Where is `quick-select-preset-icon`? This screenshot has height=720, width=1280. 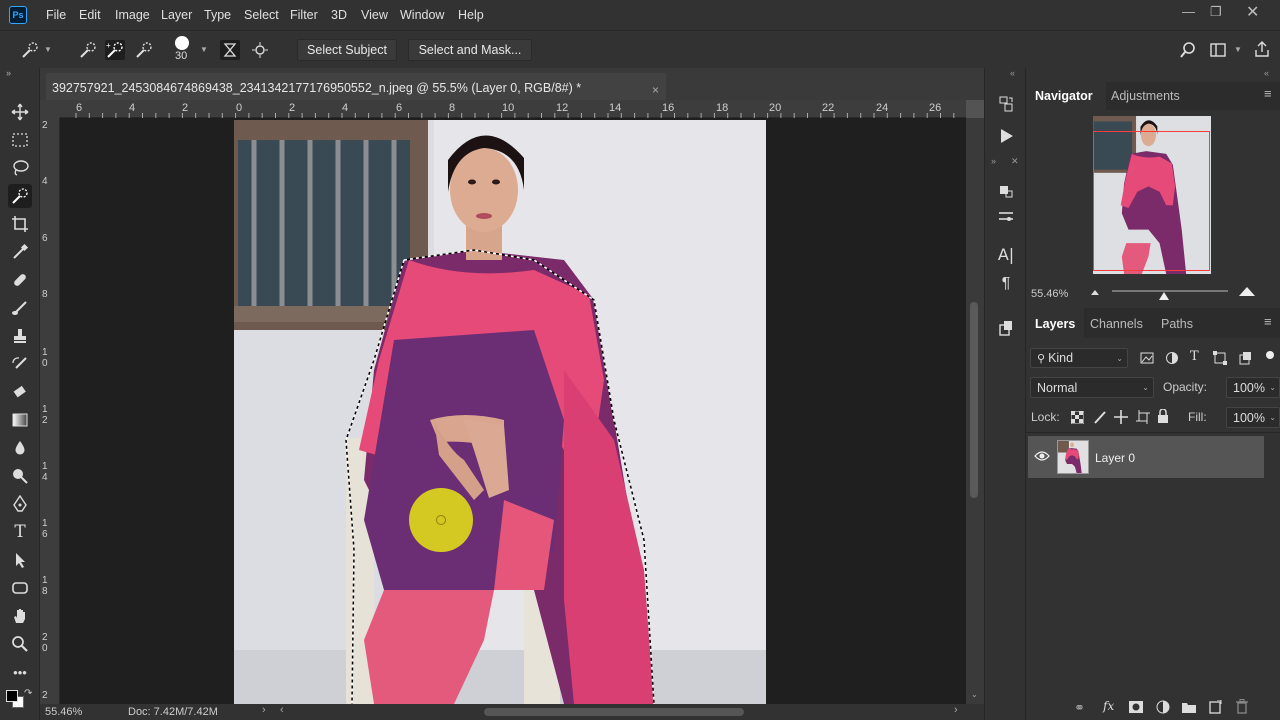
quick-select-preset-icon is located at coordinates (30, 50).